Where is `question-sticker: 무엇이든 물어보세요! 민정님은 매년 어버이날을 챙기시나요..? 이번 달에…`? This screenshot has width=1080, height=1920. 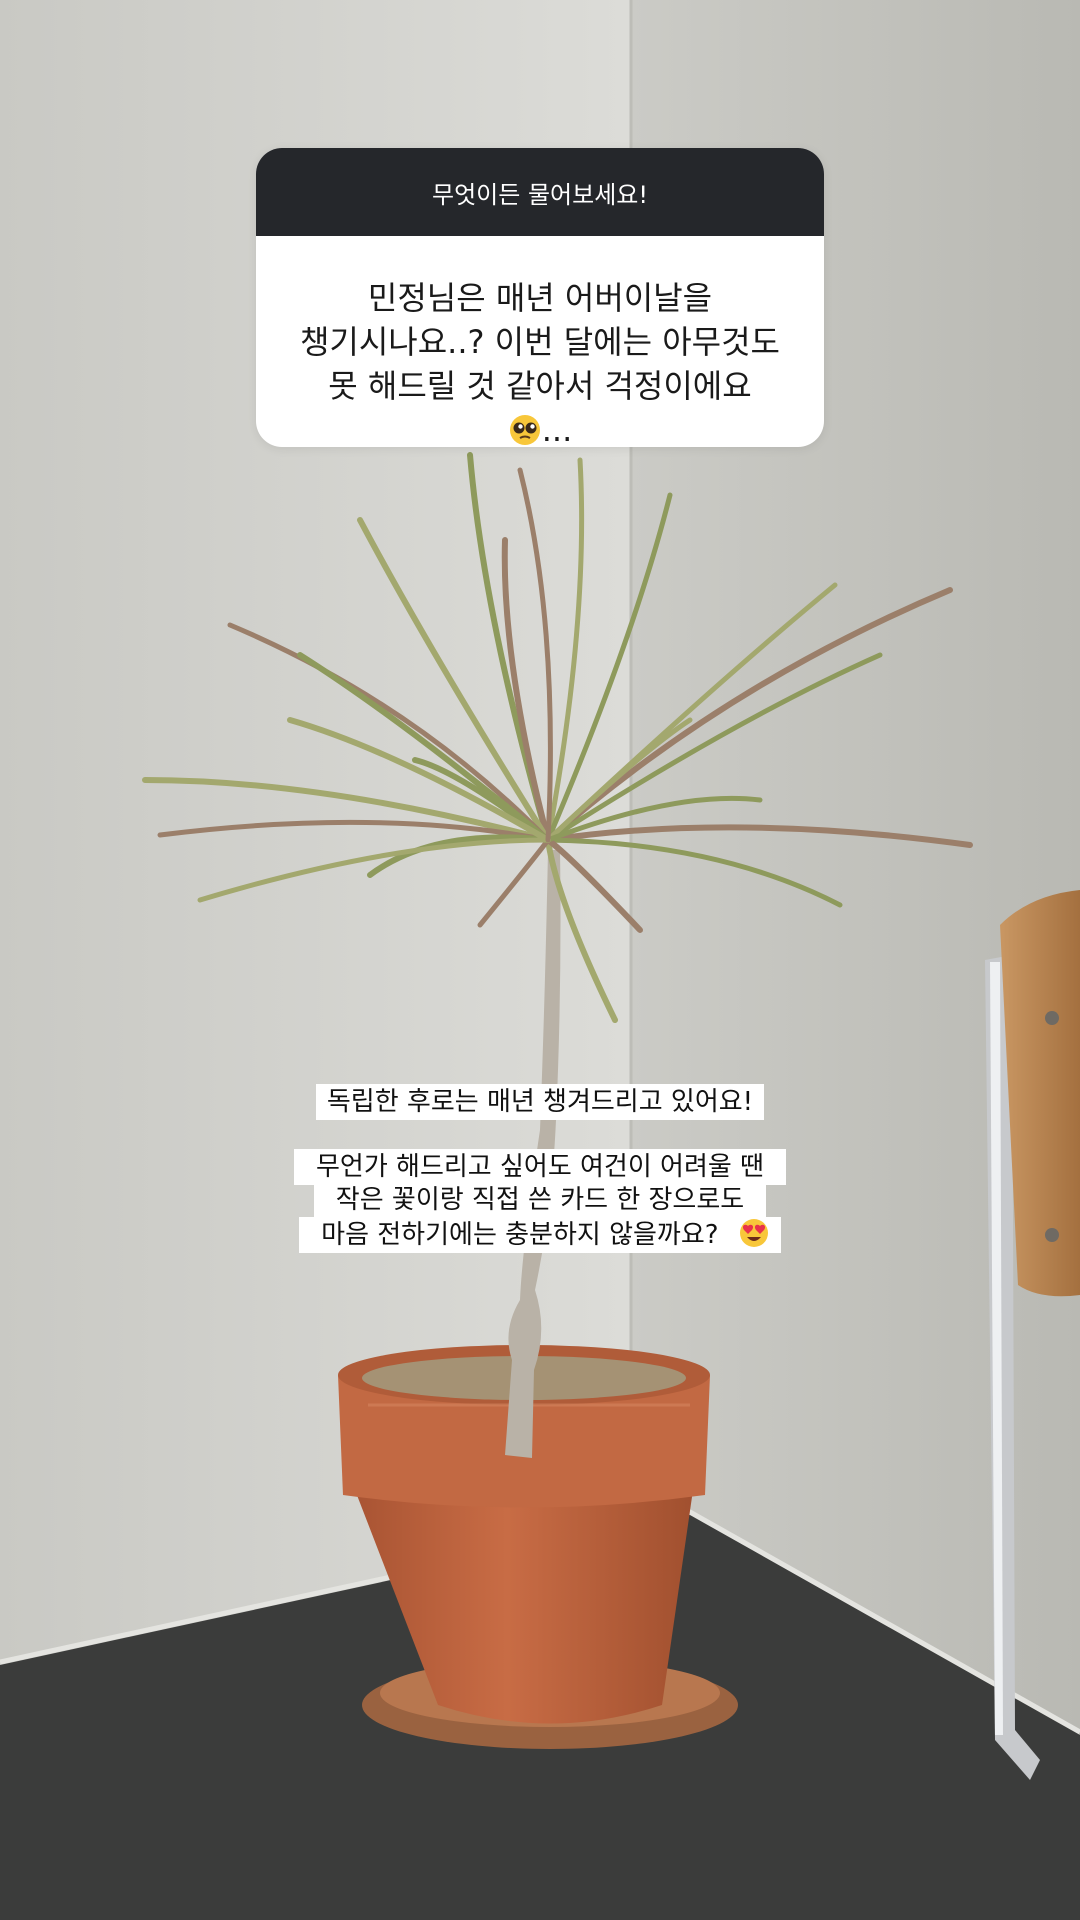
question-sticker: 무엇이든 물어보세요! 민정님은 매년 어버이날을 챙기시나요..? 이번 달에… is located at coordinates (540, 297).